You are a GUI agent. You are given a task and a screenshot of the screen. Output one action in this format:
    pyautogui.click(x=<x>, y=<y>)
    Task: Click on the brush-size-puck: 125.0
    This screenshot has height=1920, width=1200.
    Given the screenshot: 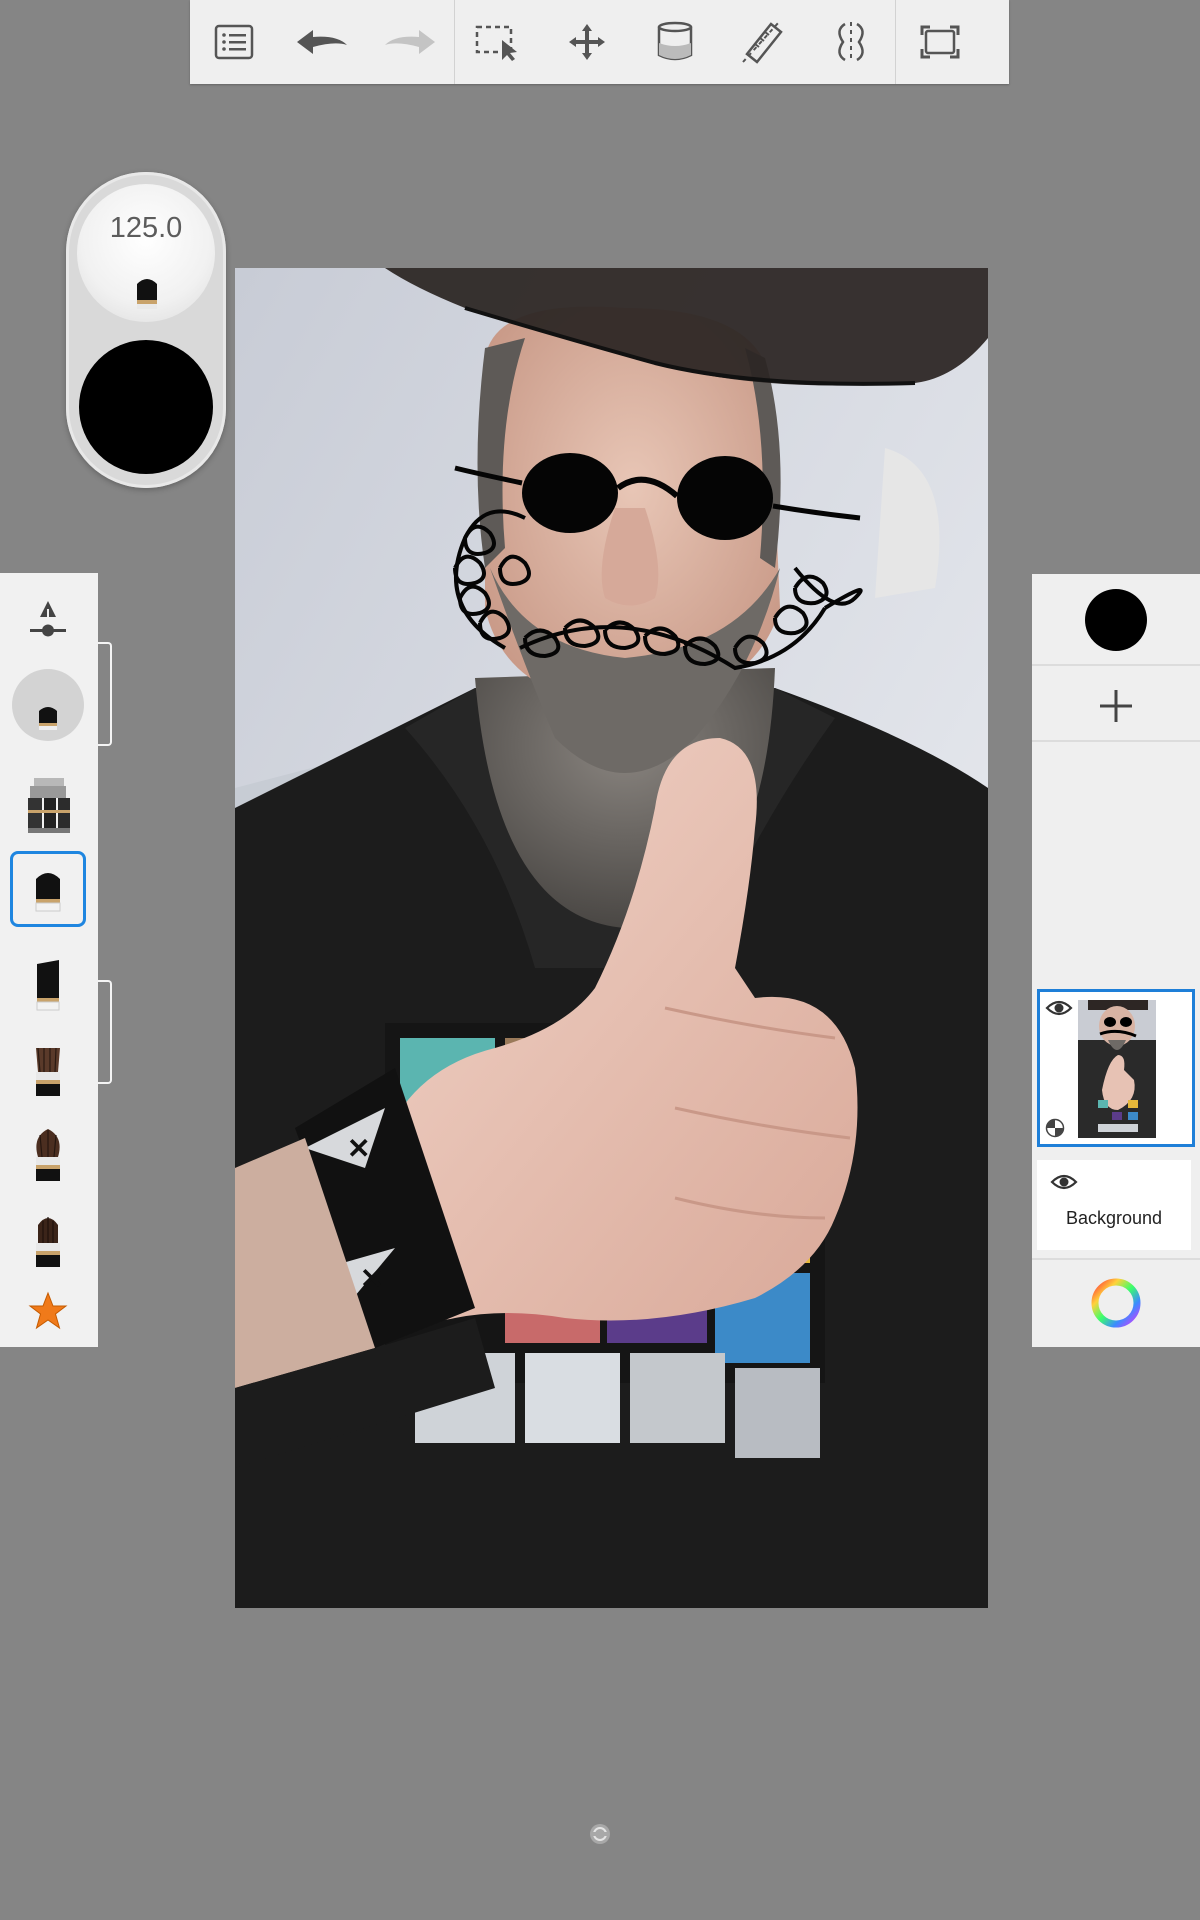 What is the action you would take?
    pyautogui.click(x=146, y=330)
    